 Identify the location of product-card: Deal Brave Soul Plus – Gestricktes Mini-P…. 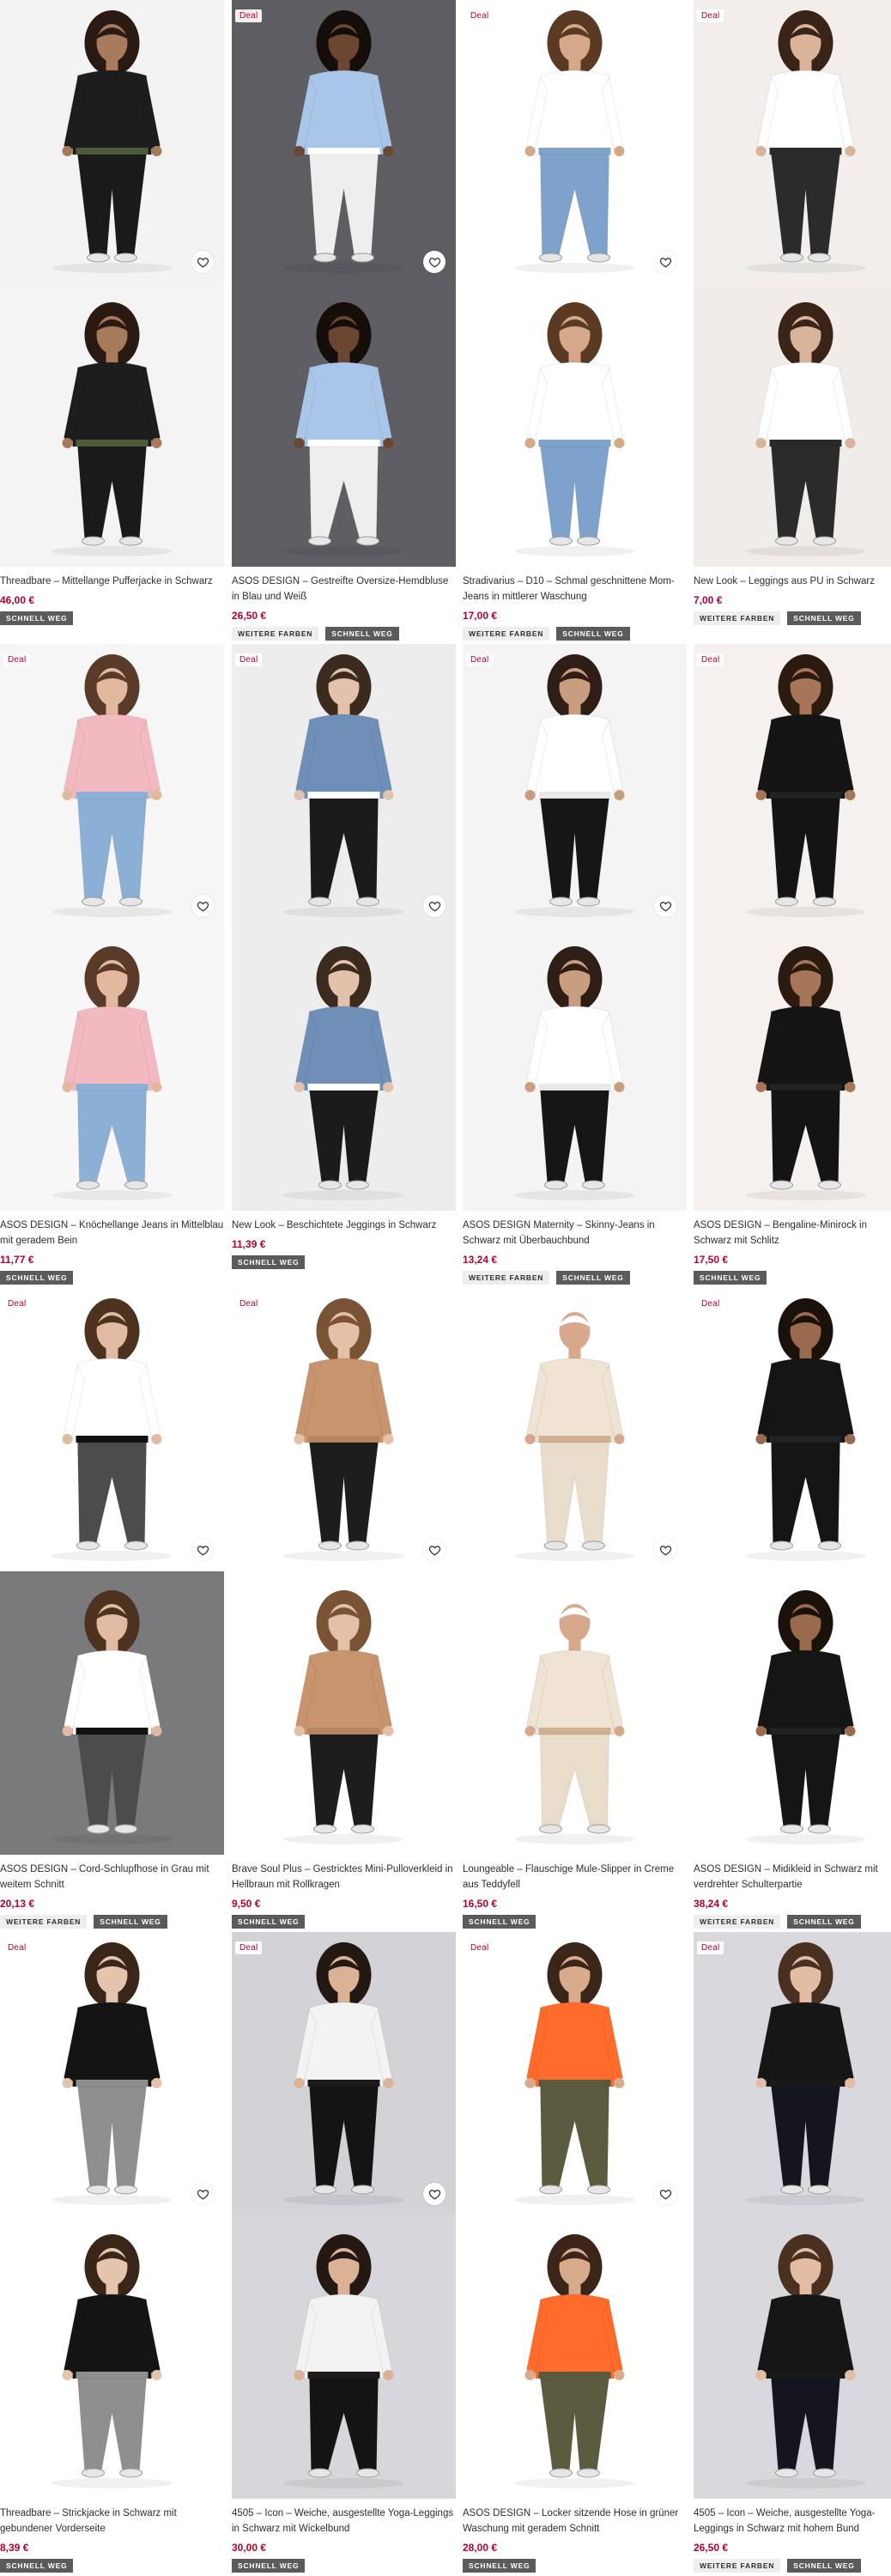
(344, 1609).